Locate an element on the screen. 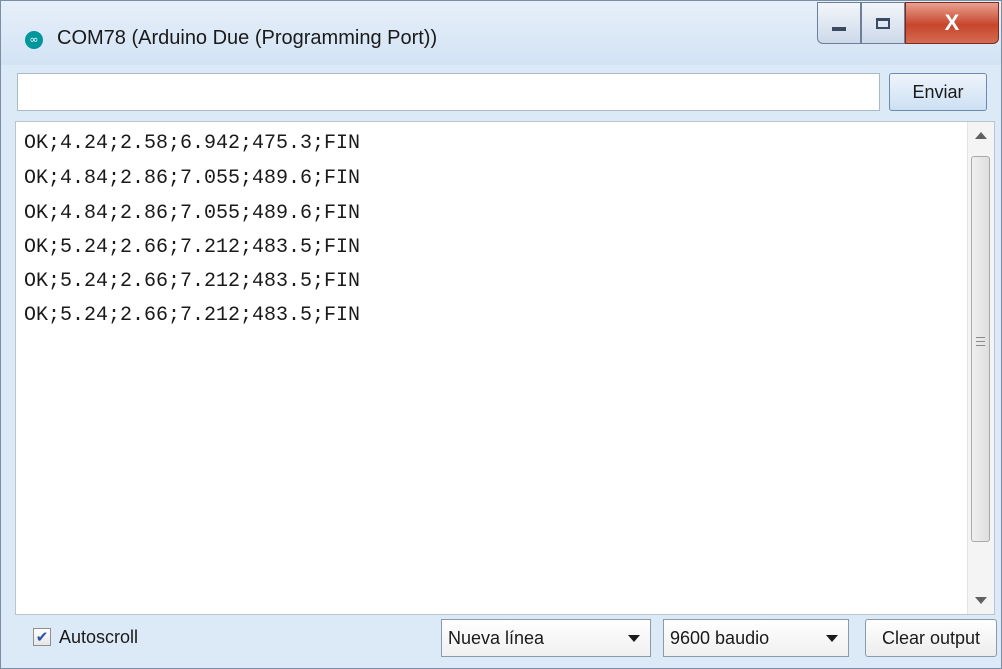  send-input is located at coordinates (448, 92).